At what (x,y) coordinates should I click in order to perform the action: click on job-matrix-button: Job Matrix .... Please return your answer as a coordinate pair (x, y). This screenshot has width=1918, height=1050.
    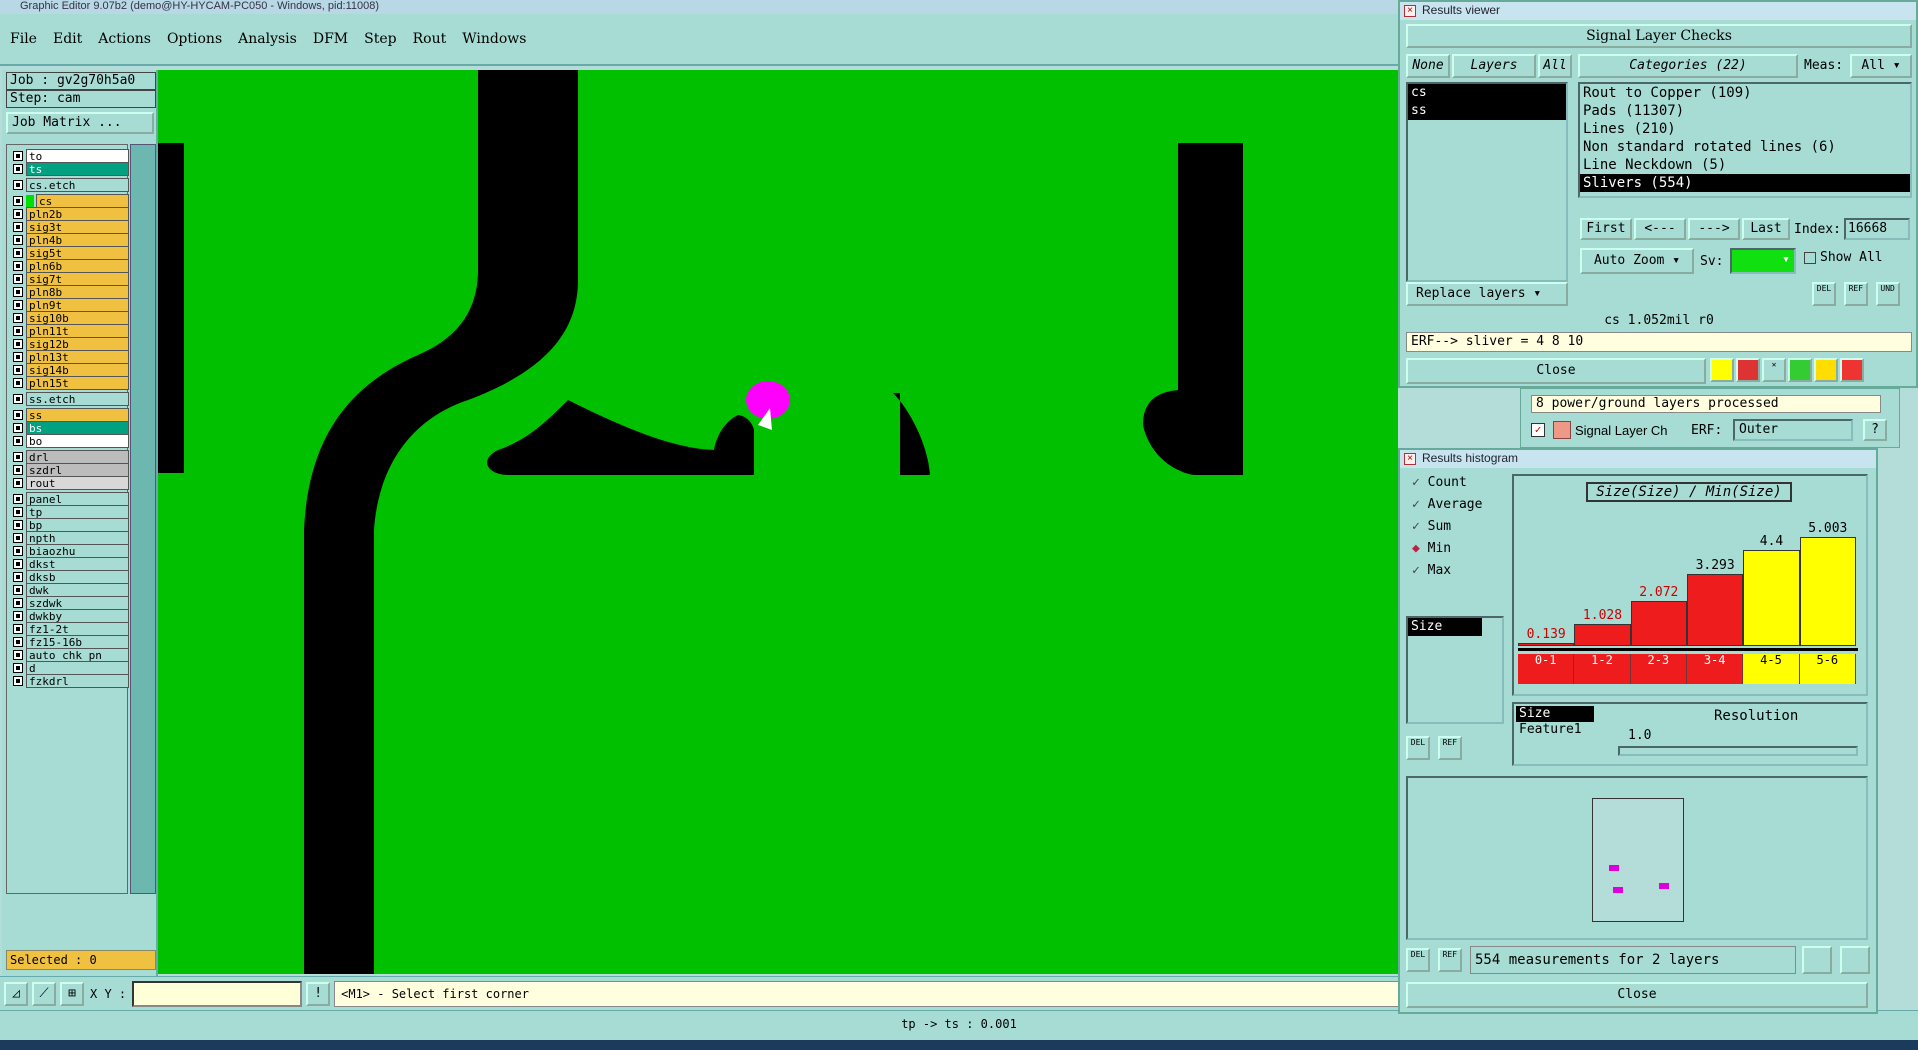
    Looking at the image, I should click on (80, 123).